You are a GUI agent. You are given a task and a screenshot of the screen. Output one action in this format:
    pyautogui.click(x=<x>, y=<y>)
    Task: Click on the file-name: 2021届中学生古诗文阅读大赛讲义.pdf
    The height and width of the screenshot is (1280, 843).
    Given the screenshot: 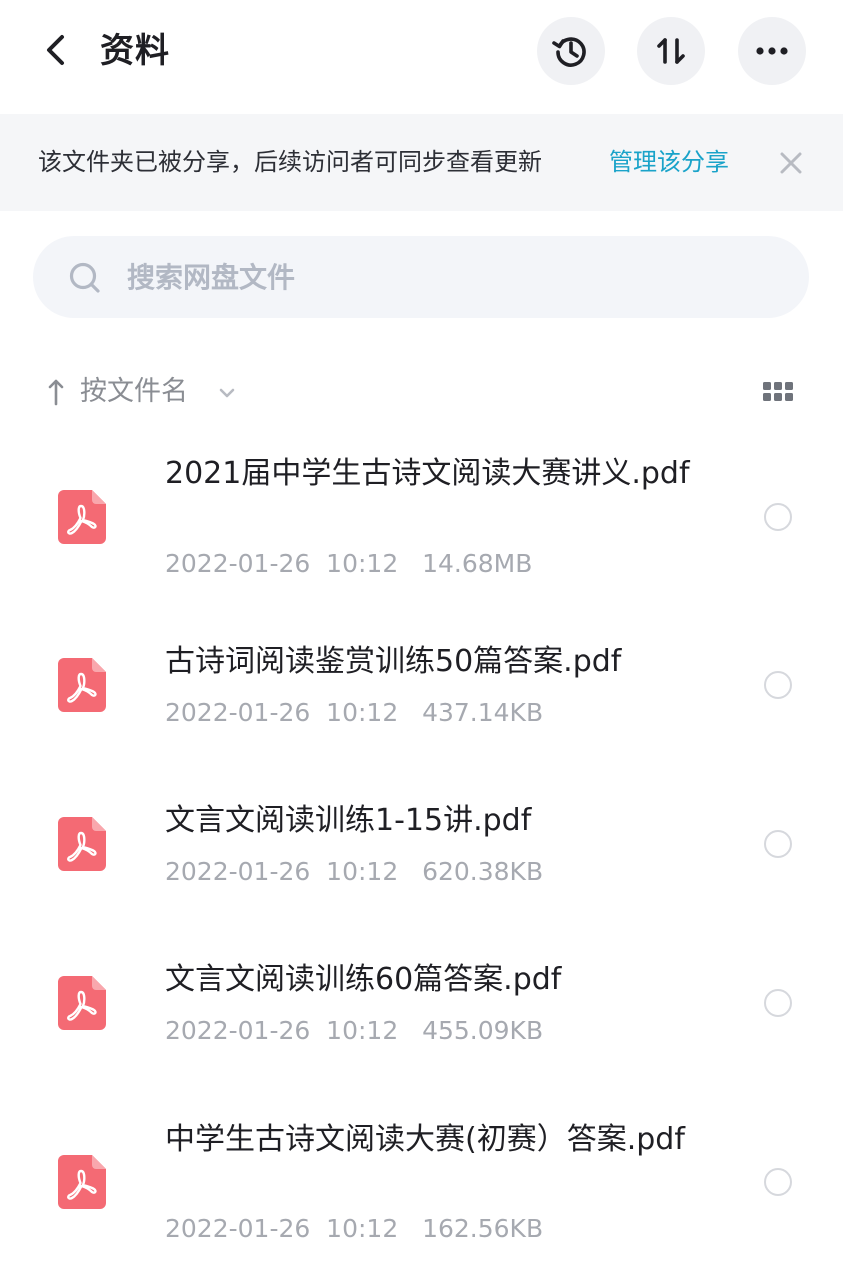 What is the action you would take?
    pyautogui.click(x=427, y=473)
    